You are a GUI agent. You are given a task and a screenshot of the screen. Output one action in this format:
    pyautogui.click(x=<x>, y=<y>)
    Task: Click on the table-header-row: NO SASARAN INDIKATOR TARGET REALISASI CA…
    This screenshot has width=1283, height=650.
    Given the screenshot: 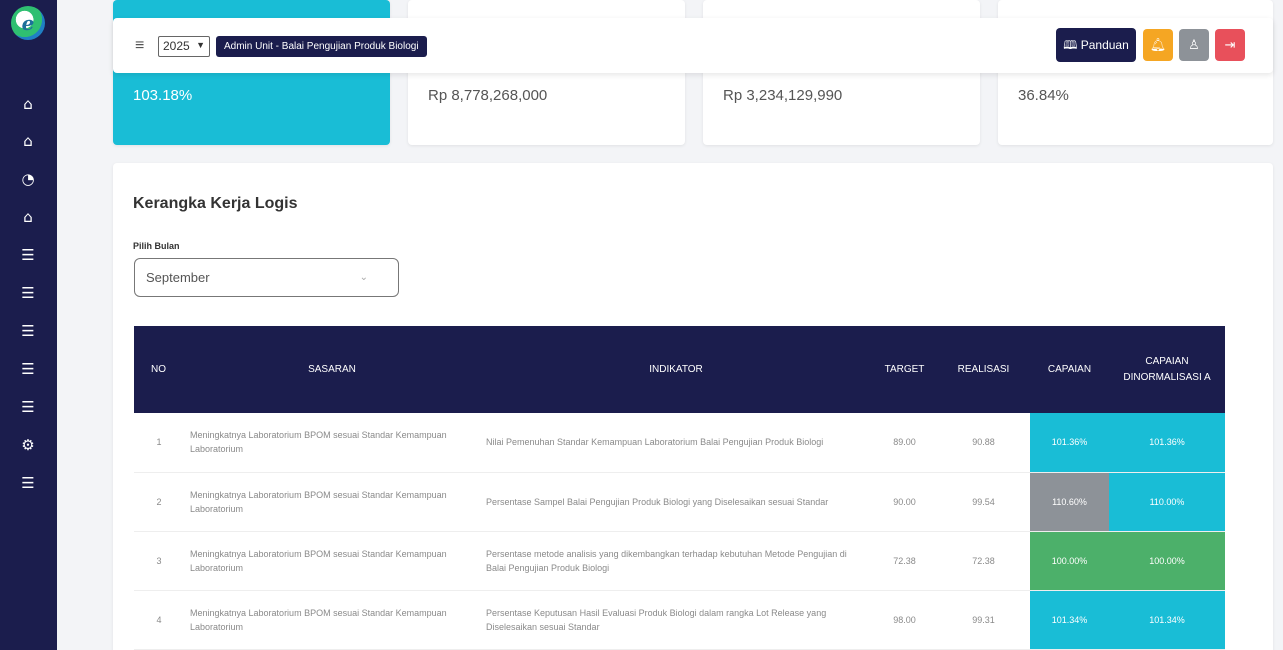 What is the action you would take?
    pyautogui.click(x=679, y=369)
    